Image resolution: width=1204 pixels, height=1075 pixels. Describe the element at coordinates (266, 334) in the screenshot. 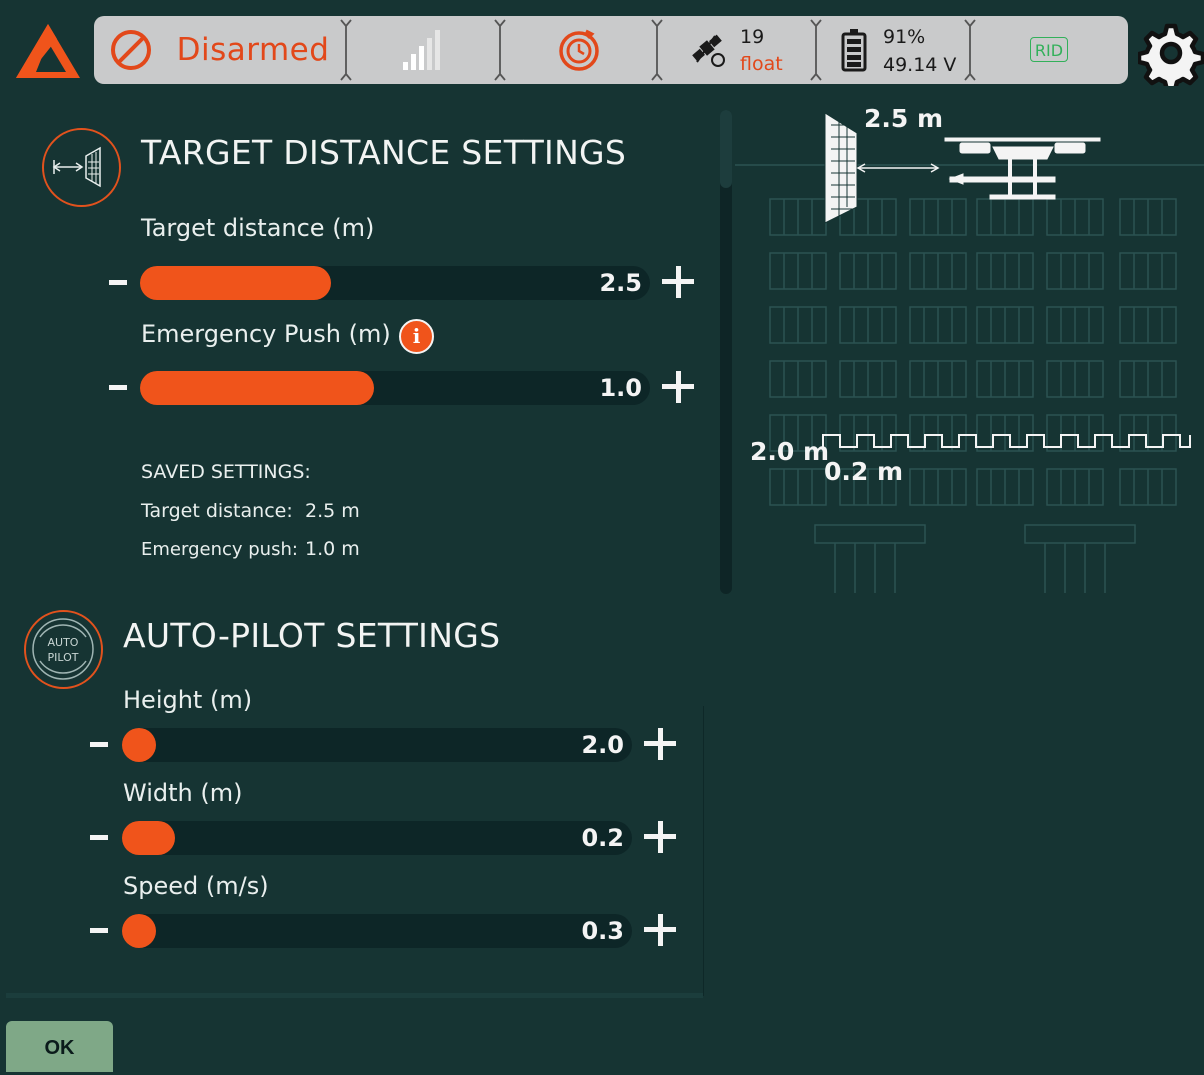

I see `emergency-push-label: Emergency Push (m)` at that location.